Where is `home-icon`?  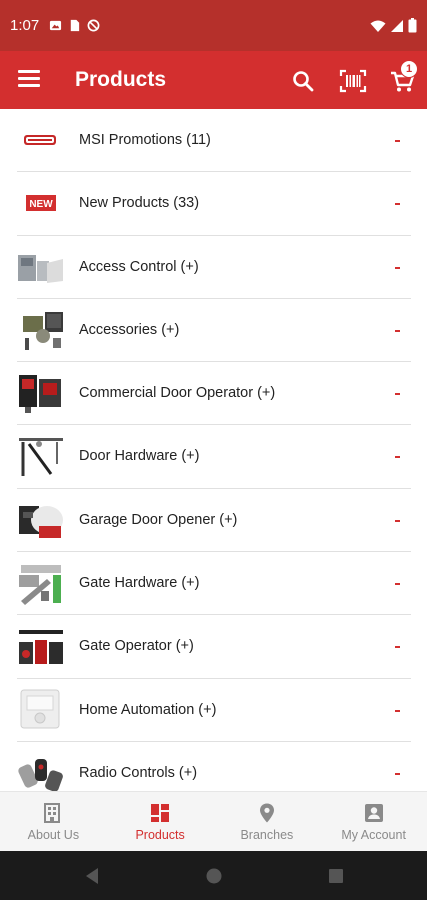 home-icon is located at coordinates (214, 876).